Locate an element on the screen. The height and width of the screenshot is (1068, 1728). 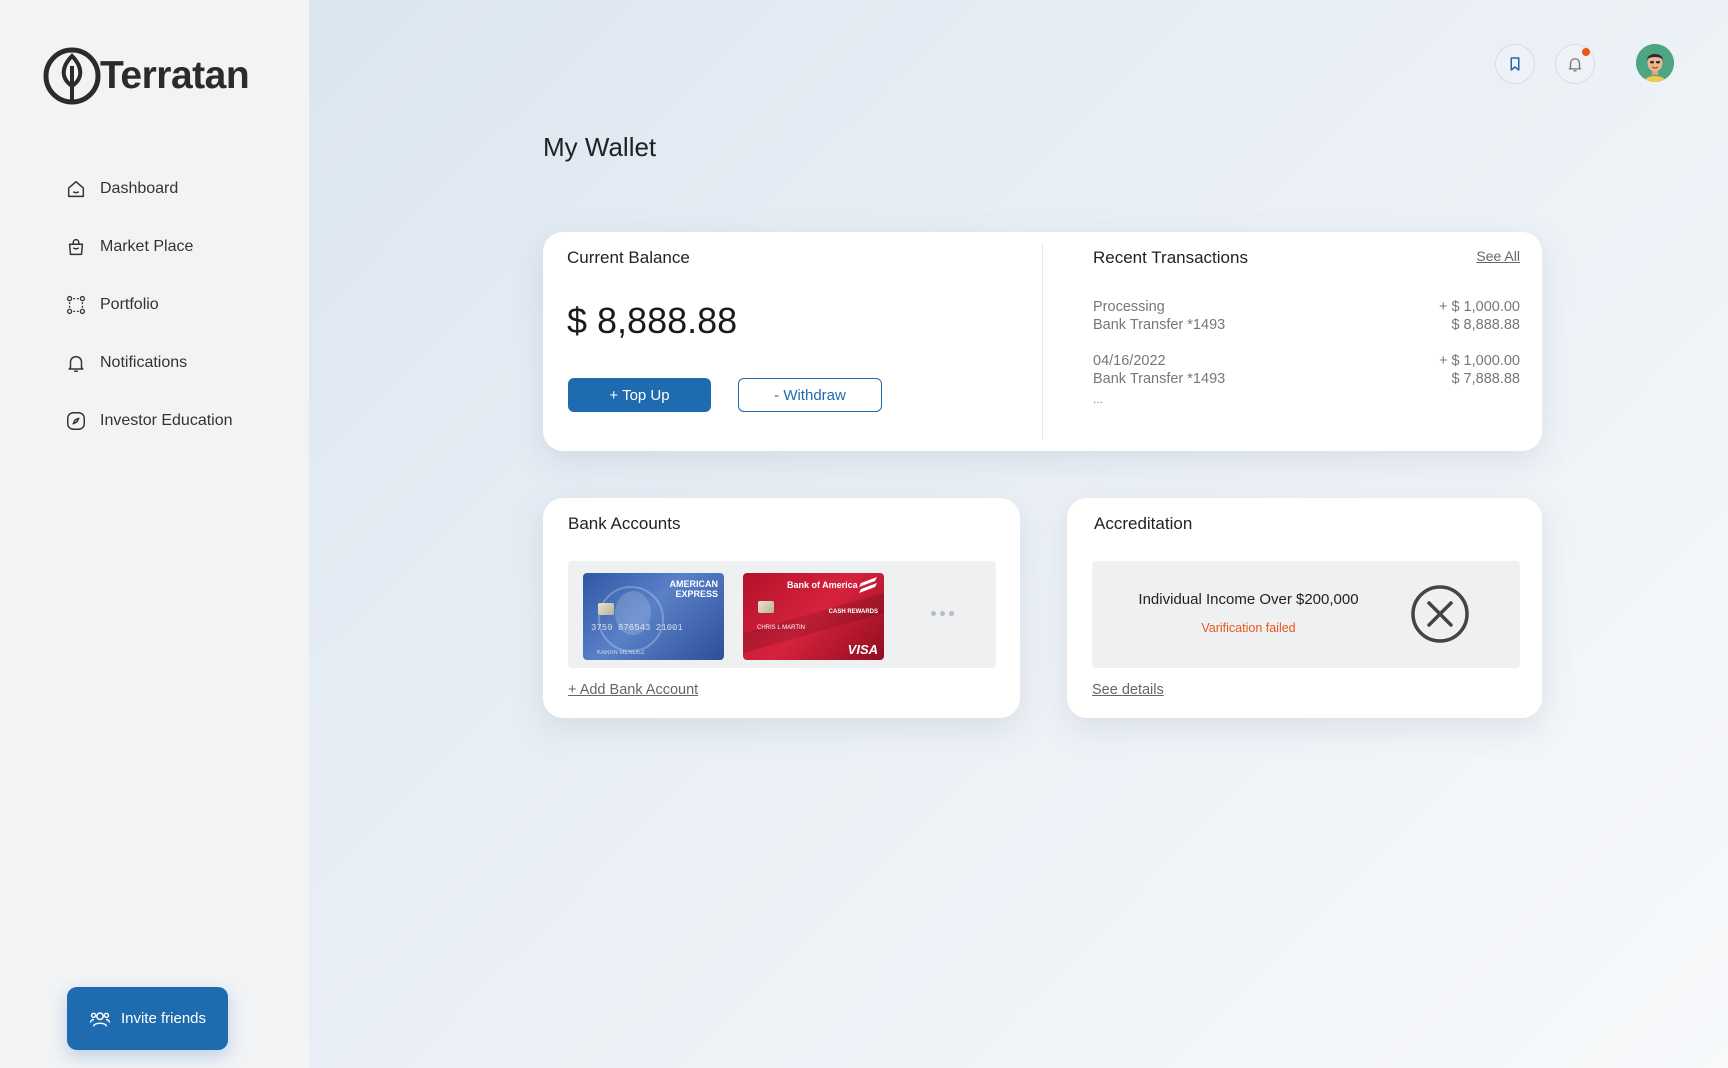
home-icon is located at coordinates (76, 189).